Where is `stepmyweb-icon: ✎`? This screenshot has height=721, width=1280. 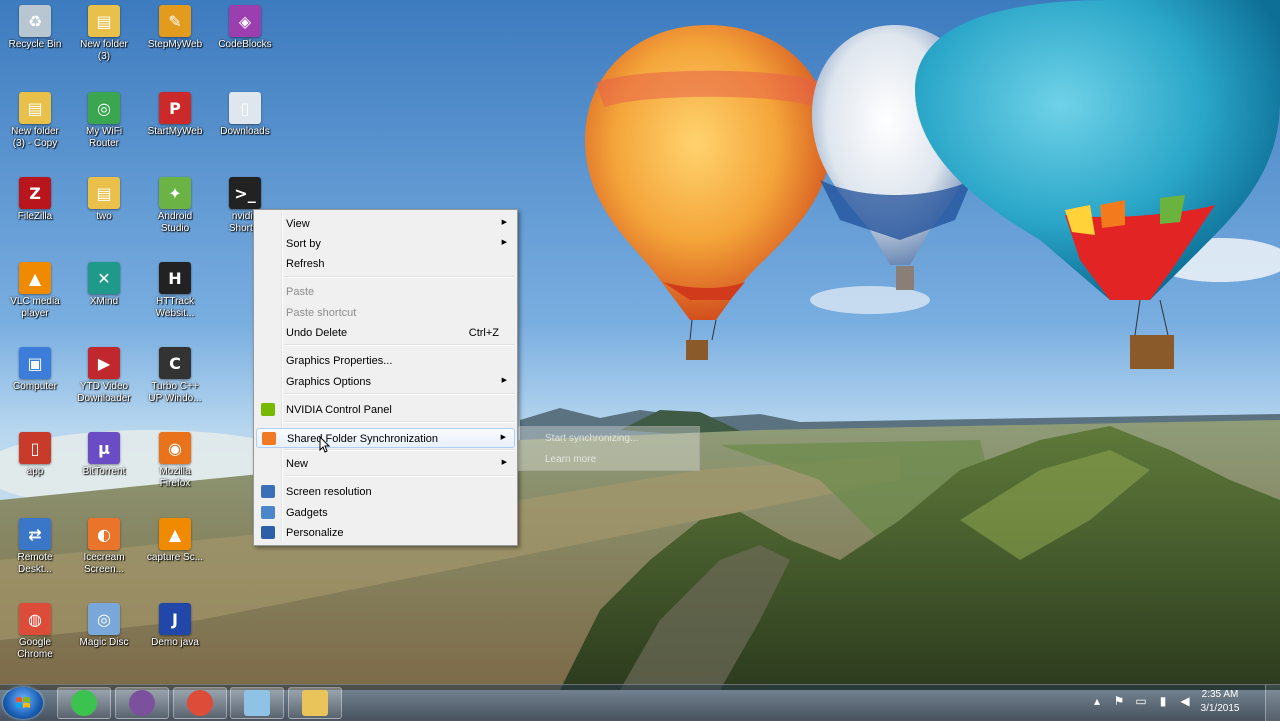
stepmyweb-icon: ✎ is located at coordinates (175, 21).